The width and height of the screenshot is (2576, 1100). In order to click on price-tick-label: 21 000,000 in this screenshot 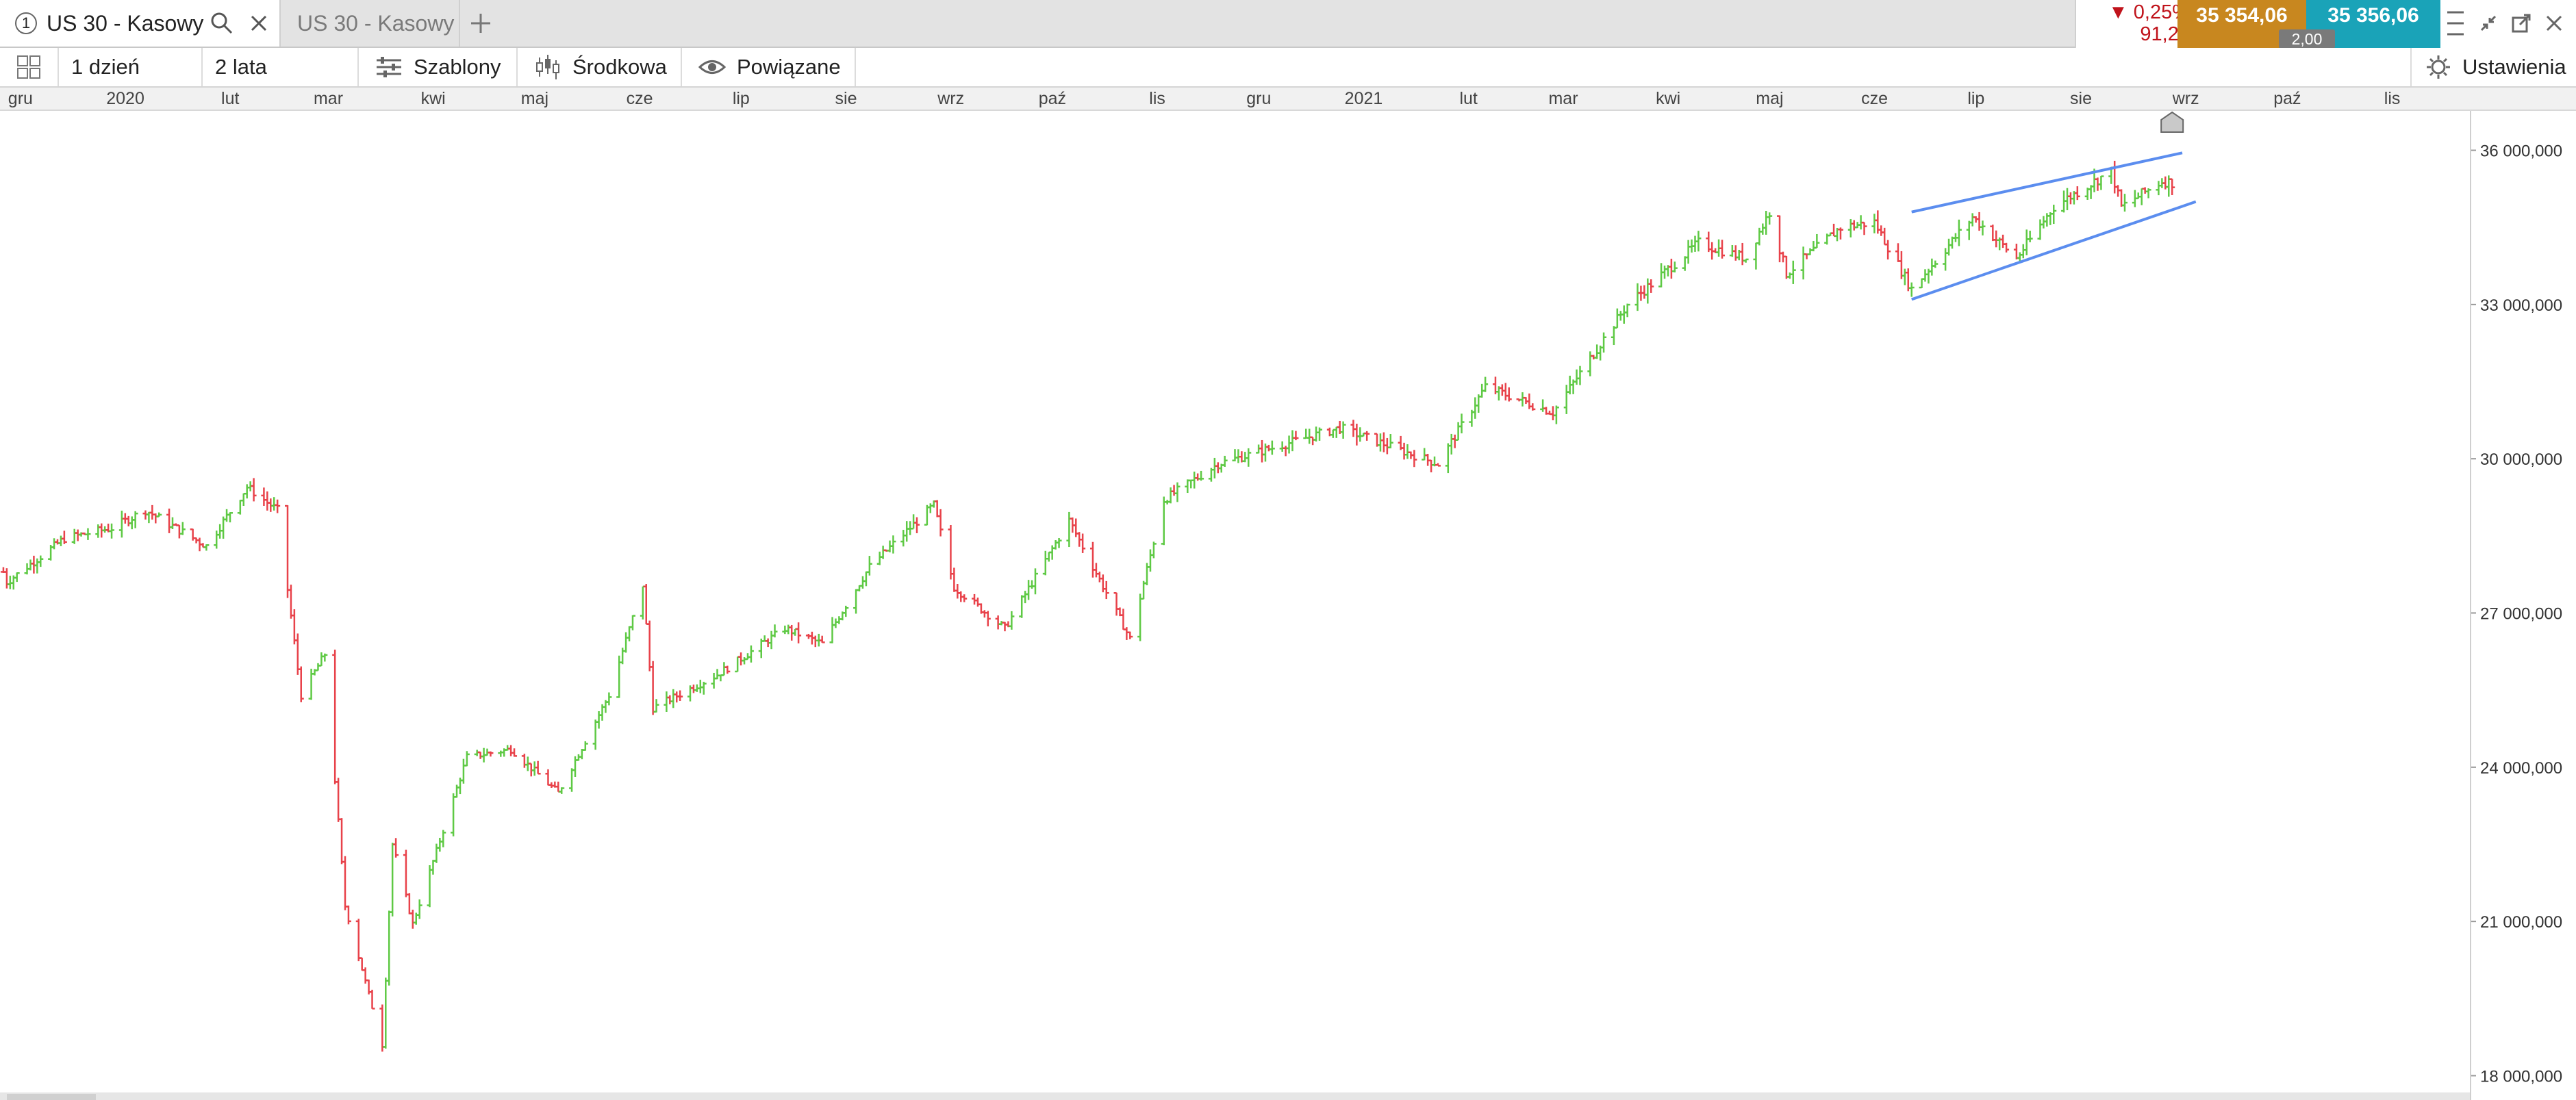, I will do `click(2521, 922)`.